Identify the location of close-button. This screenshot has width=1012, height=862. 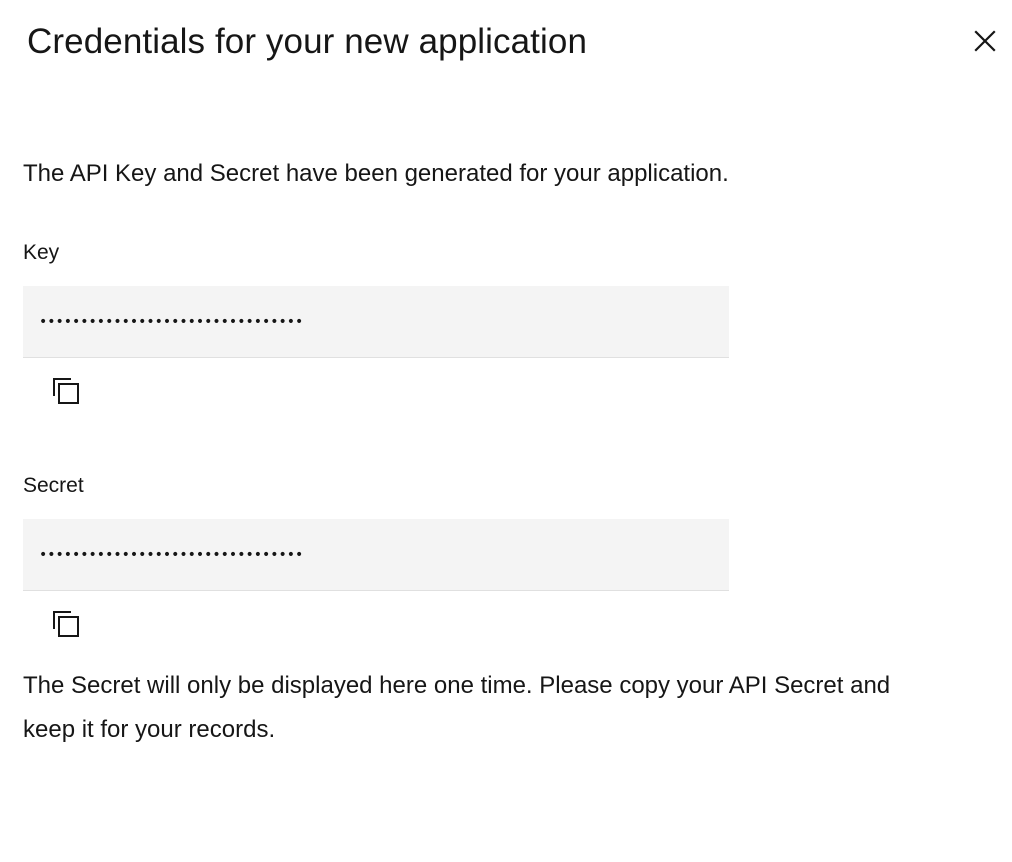
(985, 41).